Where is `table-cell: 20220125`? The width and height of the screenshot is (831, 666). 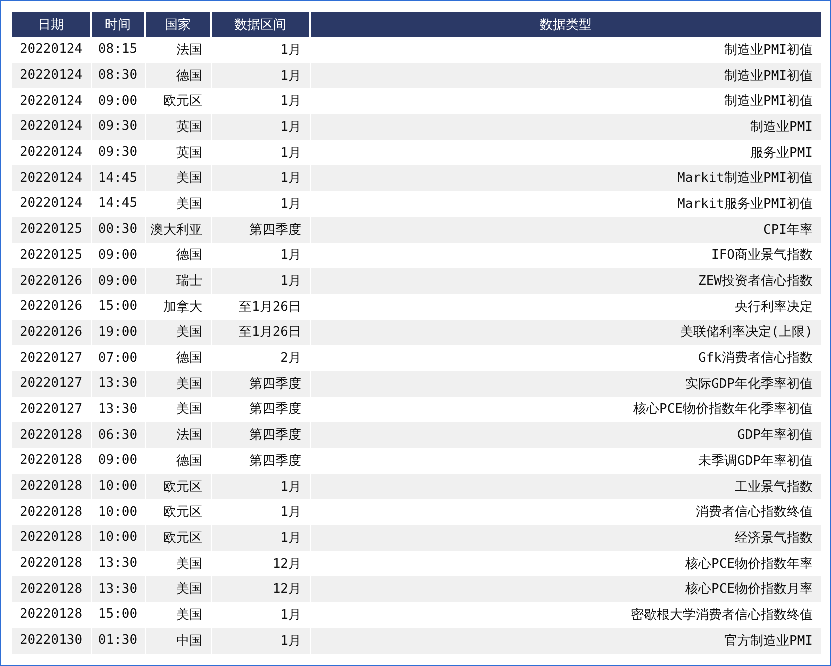 table-cell: 20220125 is located at coordinates (51, 229).